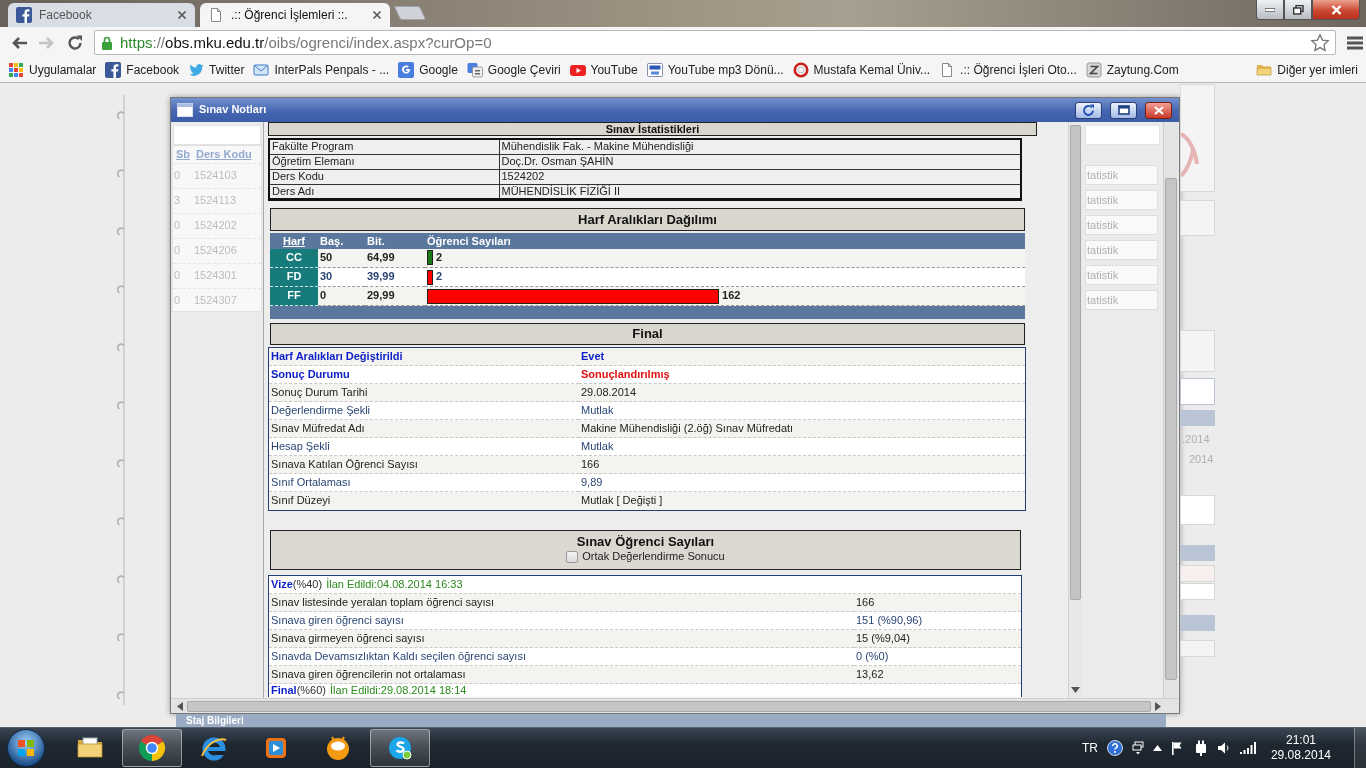 The image size is (1366, 768). What do you see at coordinates (577, 70) in the screenshot?
I see `play-icon` at bounding box center [577, 70].